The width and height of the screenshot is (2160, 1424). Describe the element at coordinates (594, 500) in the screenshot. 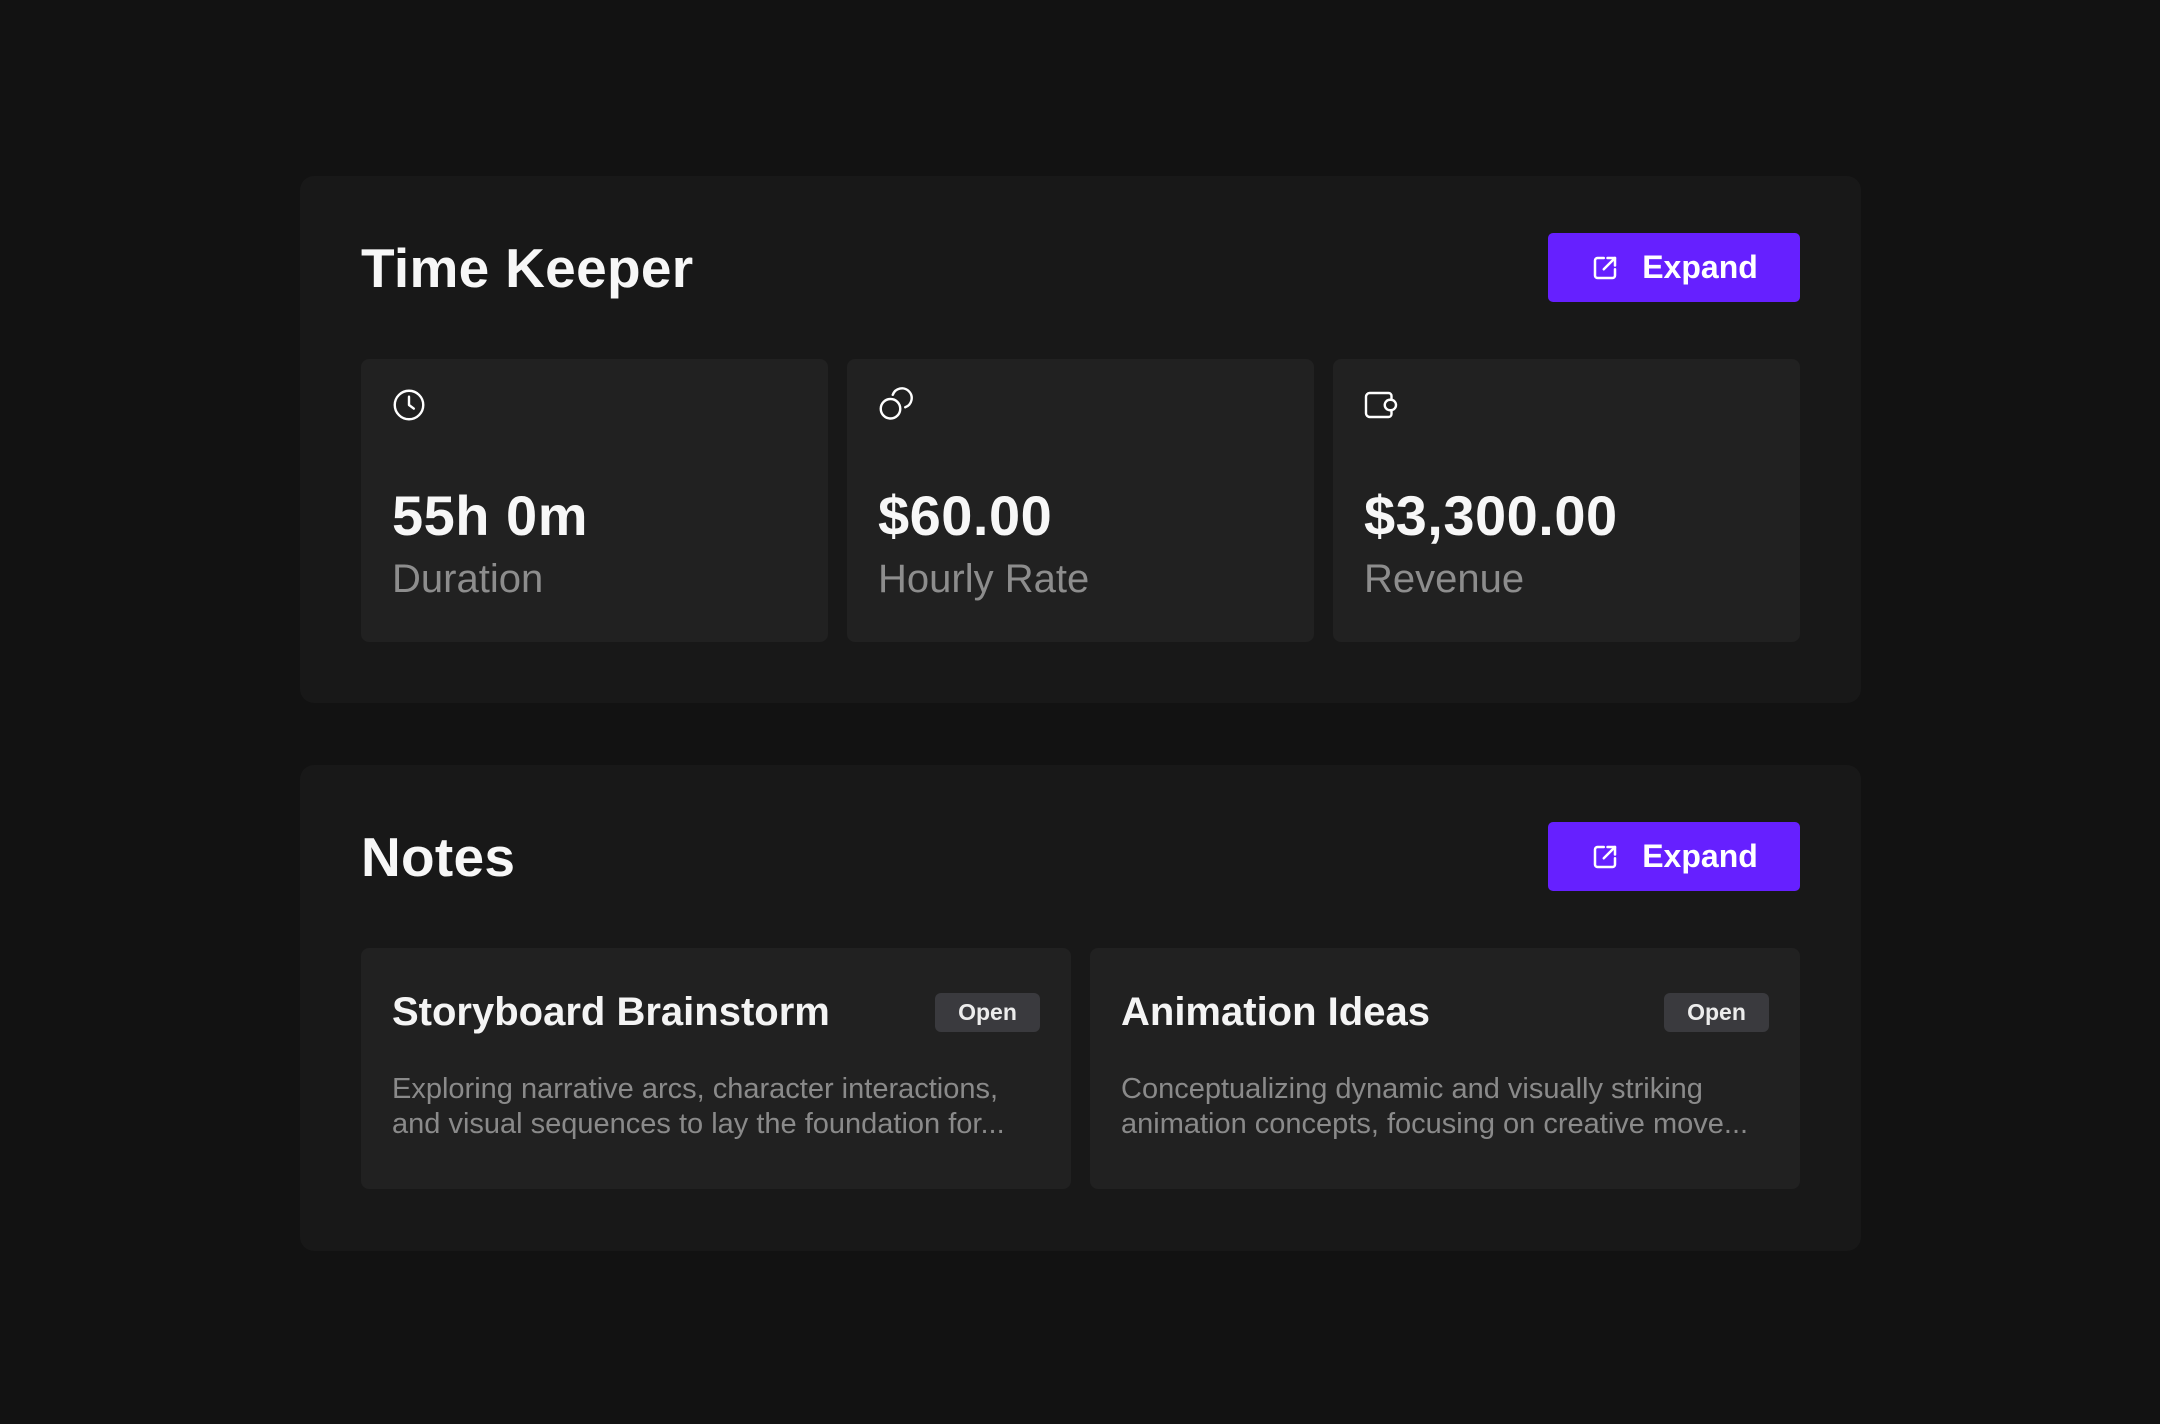

I see `stat-card-duration: 55h 0m Duration` at that location.